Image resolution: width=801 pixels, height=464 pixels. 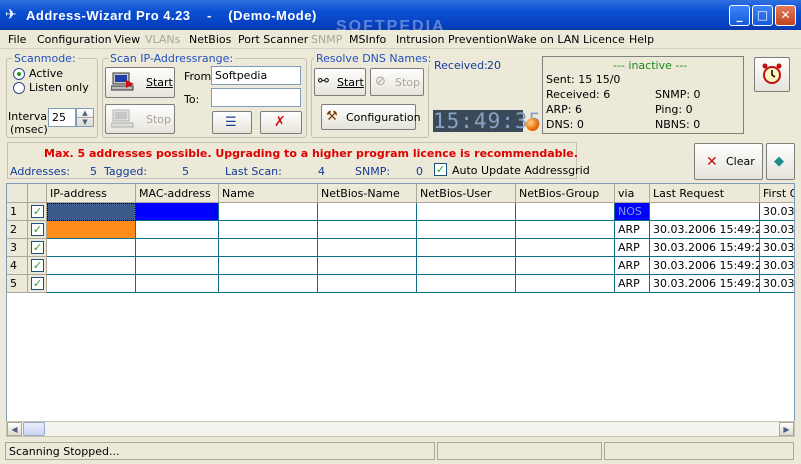 I want to click on from-input: Softpedia, so click(x=256, y=75).